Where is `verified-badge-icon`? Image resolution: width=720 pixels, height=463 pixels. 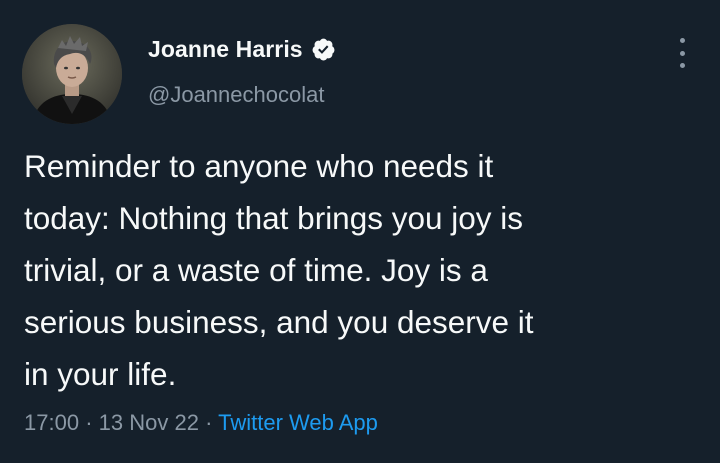 verified-badge-icon is located at coordinates (323, 49).